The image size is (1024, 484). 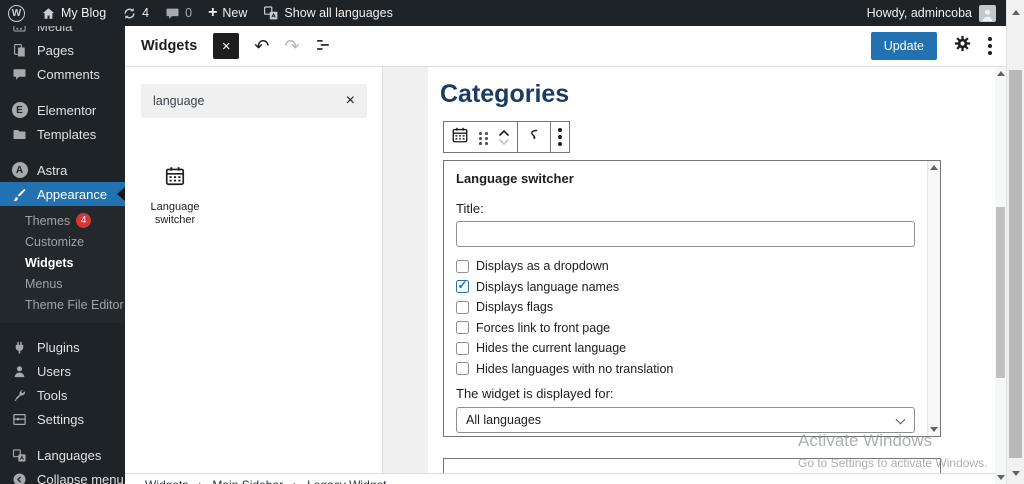 I want to click on page-scrollbar, so click(x=1015, y=242).